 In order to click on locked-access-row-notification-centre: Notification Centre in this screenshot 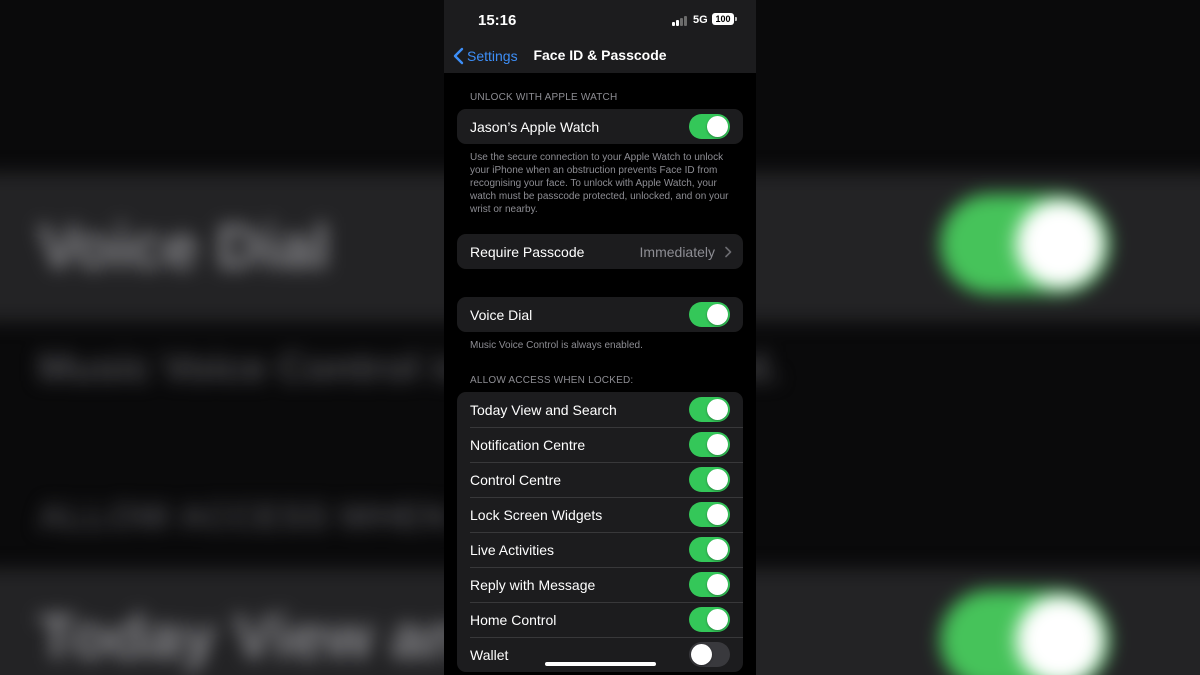, I will do `click(600, 444)`.